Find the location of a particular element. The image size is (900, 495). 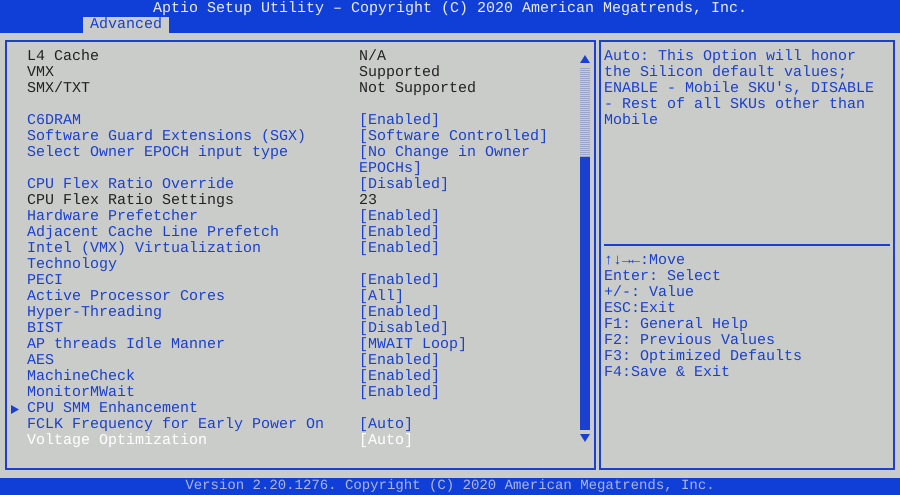

scroll-down-icon is located at coordinates (585, 438).